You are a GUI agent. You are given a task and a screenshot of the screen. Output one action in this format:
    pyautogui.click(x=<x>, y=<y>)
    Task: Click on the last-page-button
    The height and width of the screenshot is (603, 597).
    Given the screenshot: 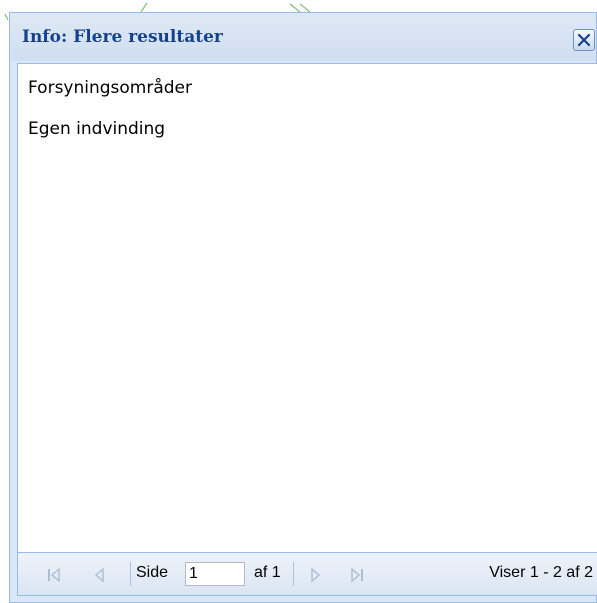 What is the action you would take?
    pyautogui.click(x=357, y=575)
    